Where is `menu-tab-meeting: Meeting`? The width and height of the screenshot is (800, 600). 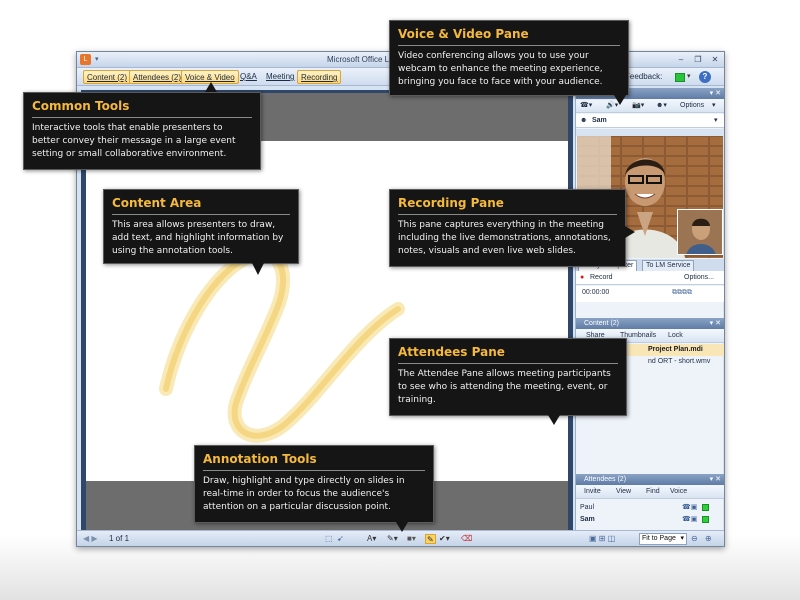 menu-tab-meeting: Meeting is located at coordinates (280, 77).